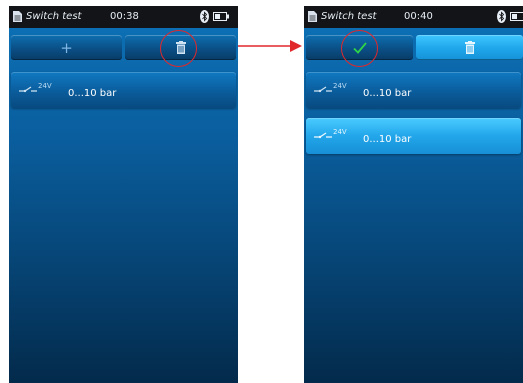 The height and width of the screenshot is (383, 523). I want to click on toolbar: +, so click(123, 47).